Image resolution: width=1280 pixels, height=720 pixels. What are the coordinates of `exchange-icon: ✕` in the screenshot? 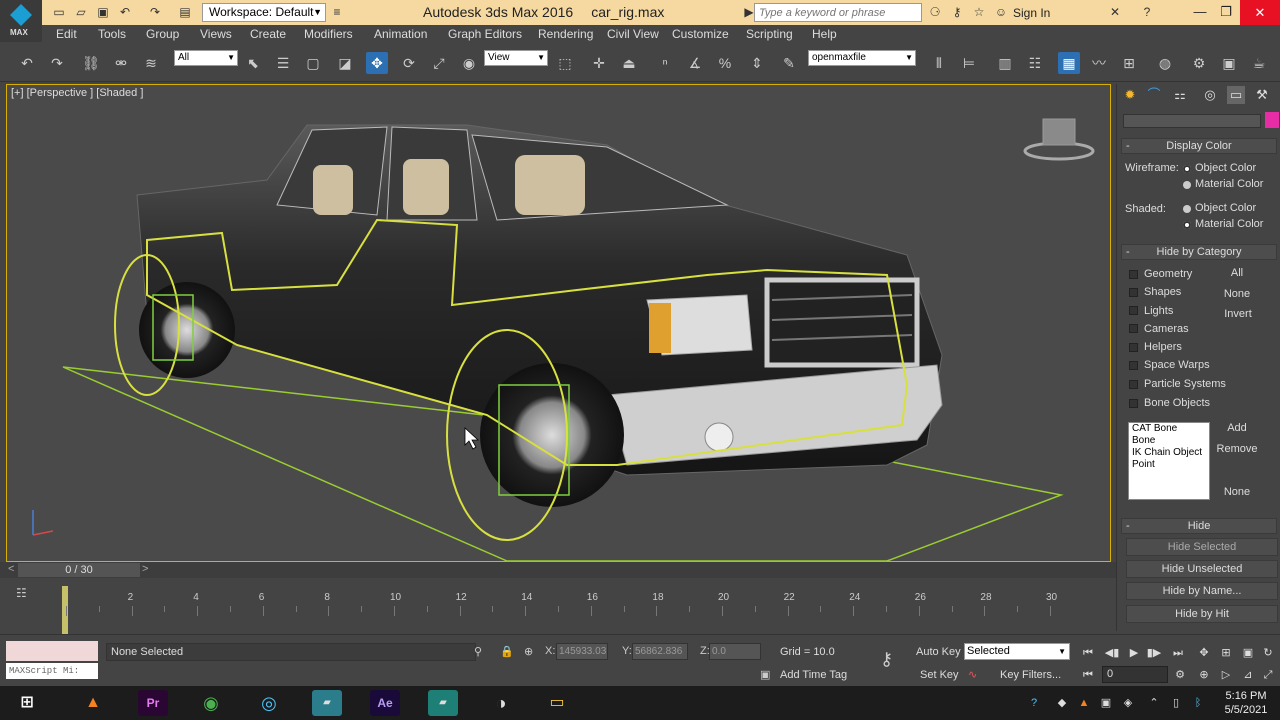 It's located at (1115, 12).